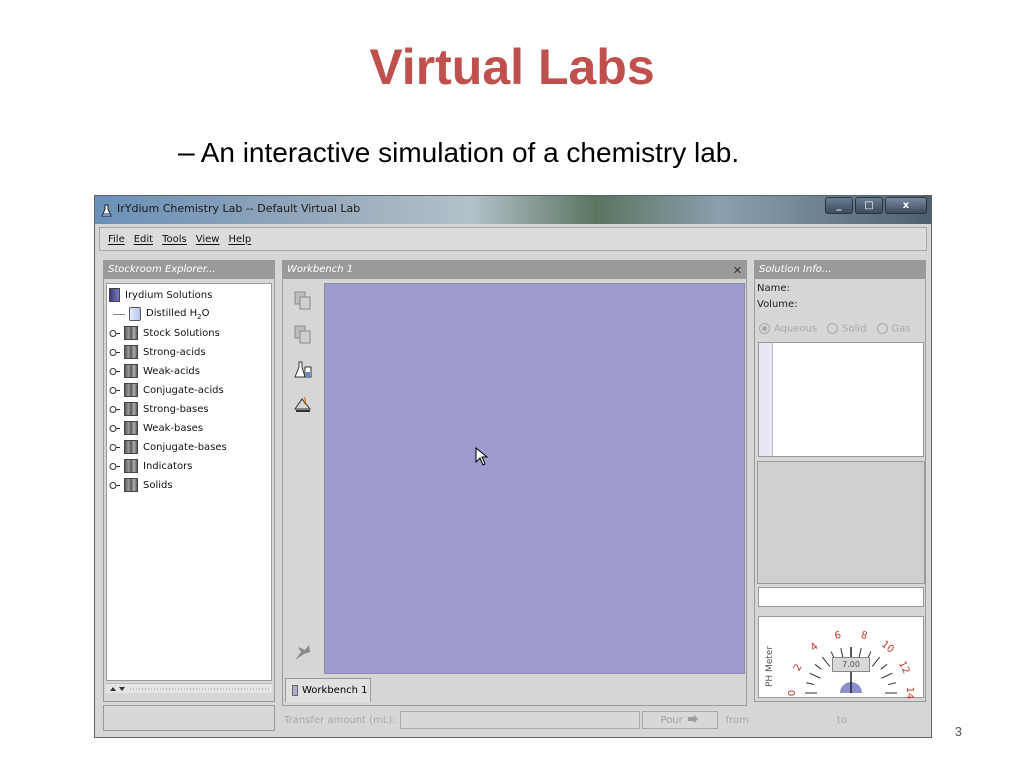 The height and width of the screenshot is (768, 1024). I want to click on scroll-arrows-icon, so click(190, 689).